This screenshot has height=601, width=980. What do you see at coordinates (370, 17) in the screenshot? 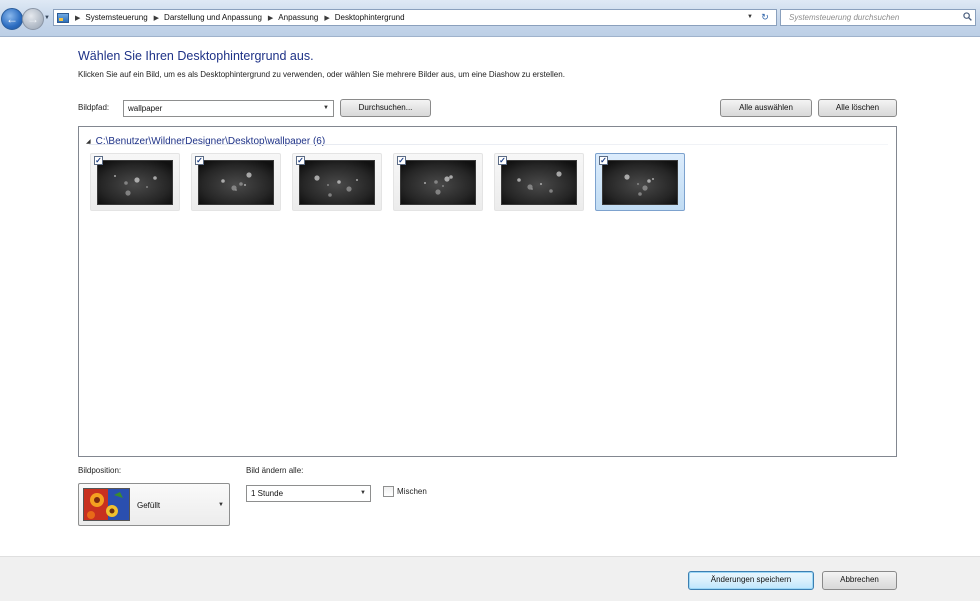
I see `breadcrumb-label: Desktophintergrund` at bounding box center [370, 17].